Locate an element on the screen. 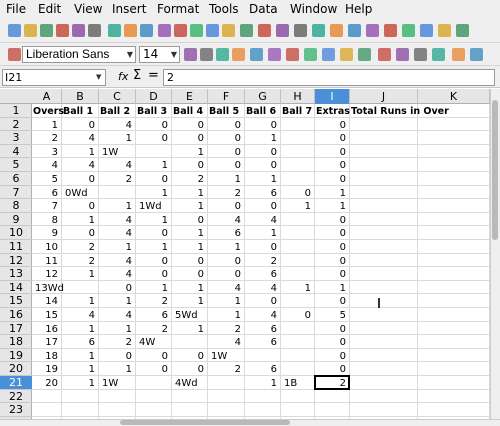  row-header-11: 11 is located at coordinates (16, 247).